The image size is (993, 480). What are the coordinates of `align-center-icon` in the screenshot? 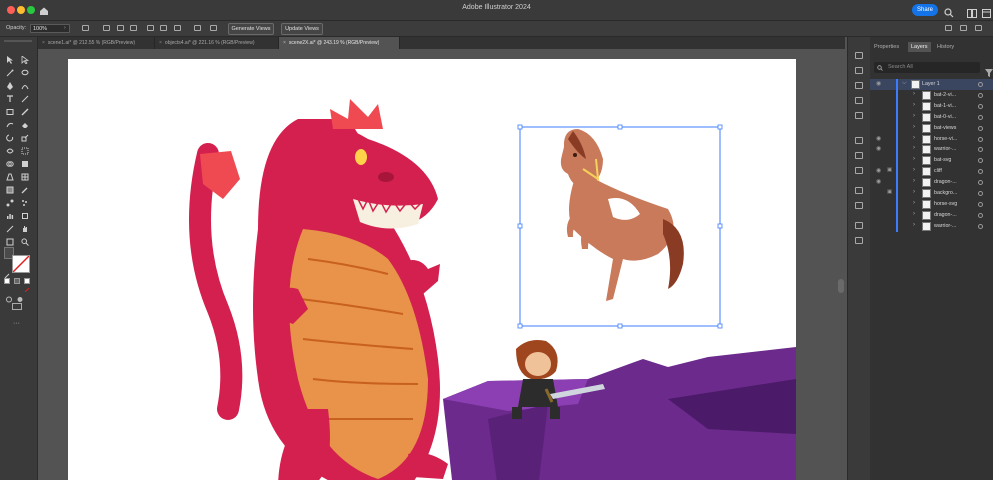 It's located at (120, 28).